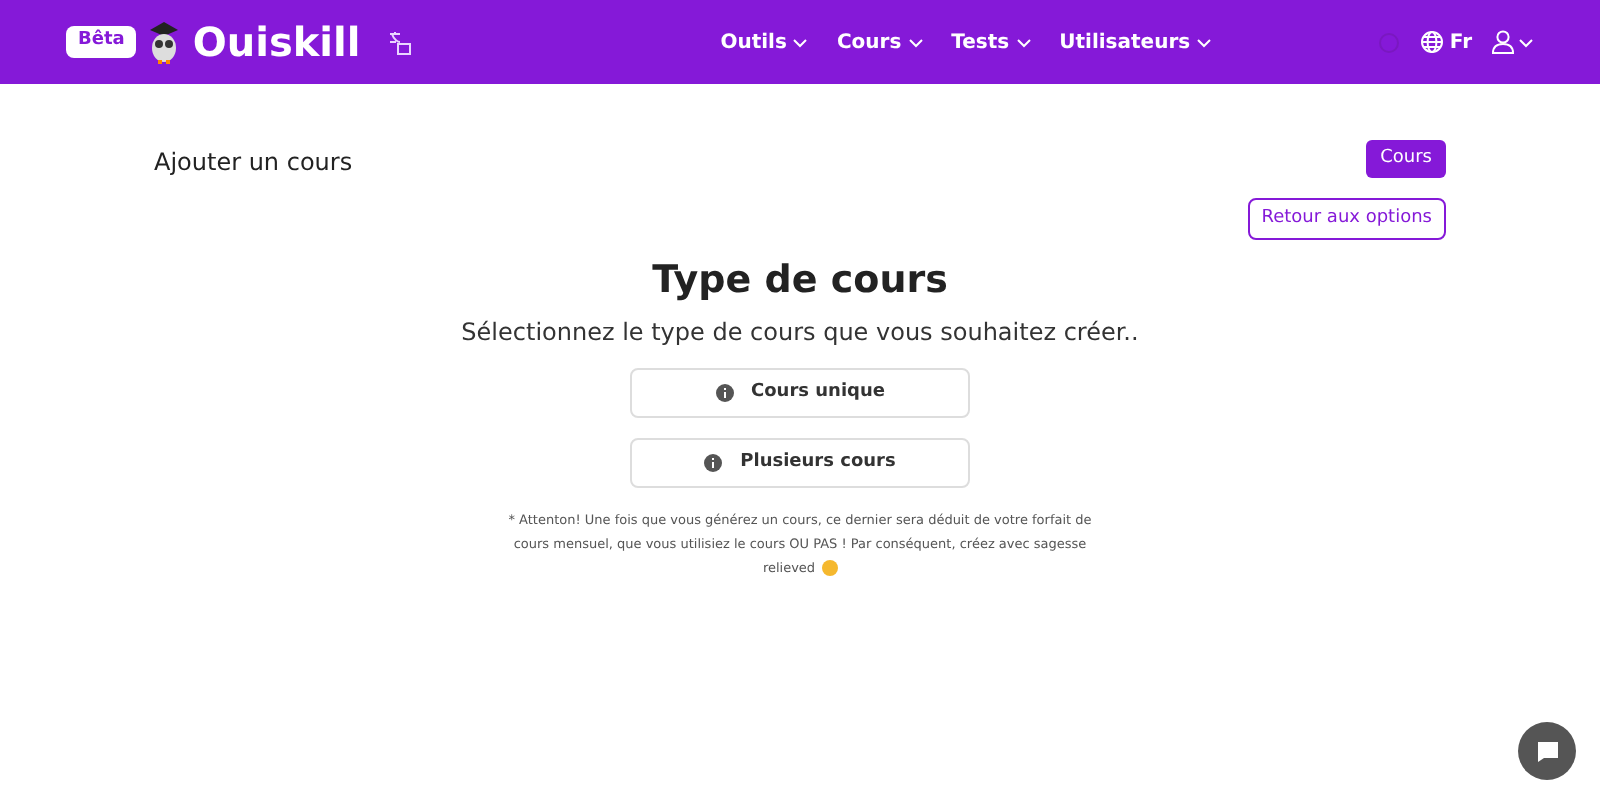 This screenshot has height=800, width=1600. Describe the element at coordinates (1406, 159) in the screenshot. I see `course-button: Cours` at that location.